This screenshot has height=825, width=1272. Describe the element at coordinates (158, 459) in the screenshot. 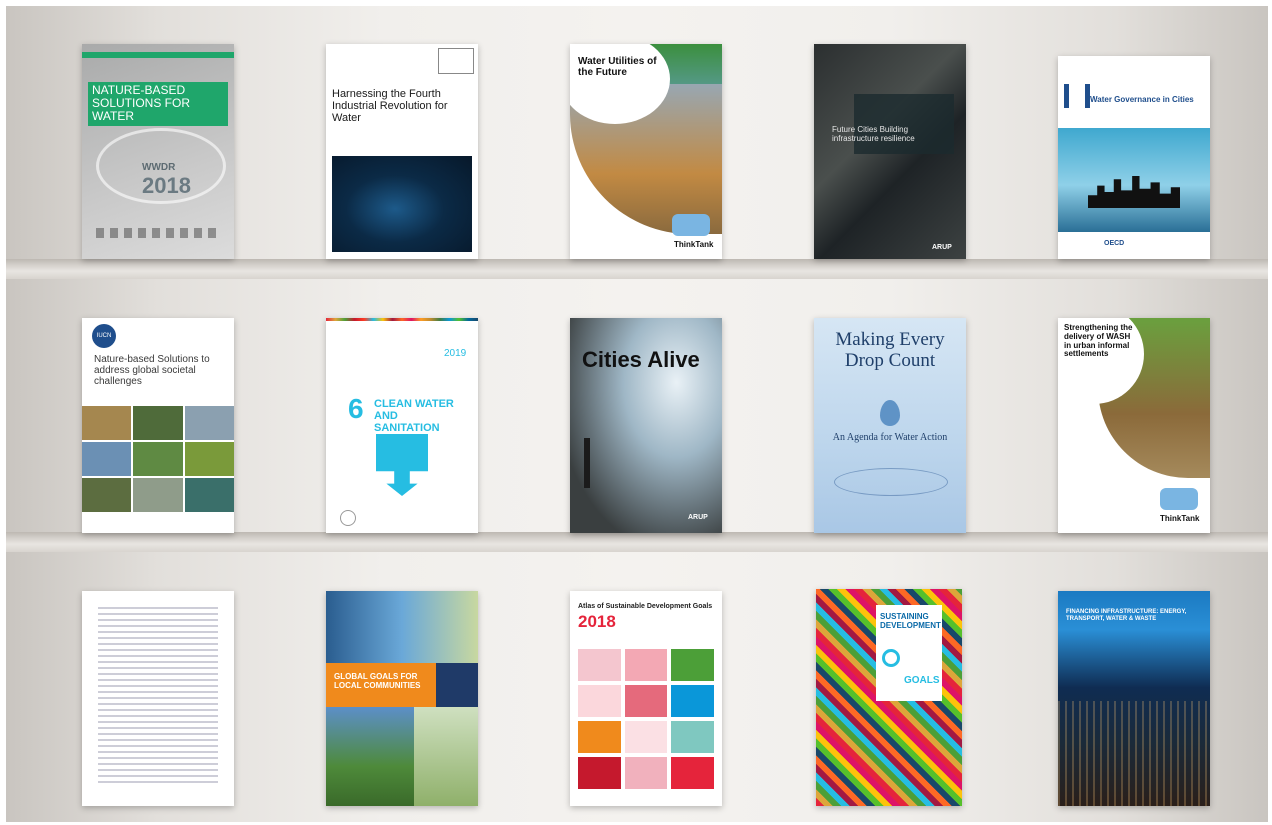

I see `photo-grid` at that location.